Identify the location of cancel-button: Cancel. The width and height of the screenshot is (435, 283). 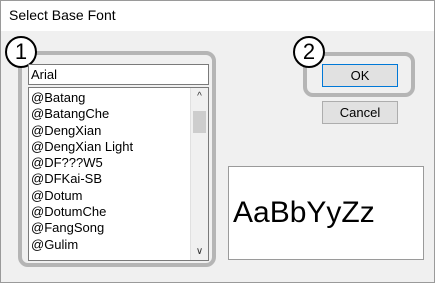
(360, 112).